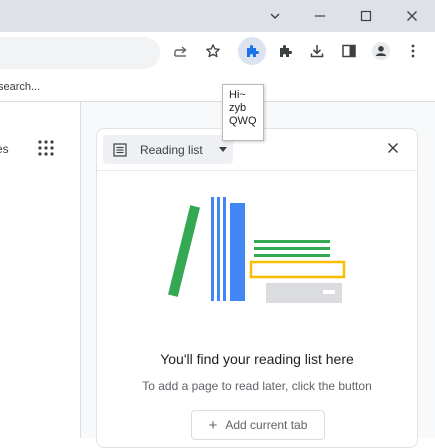 This screenshot has width=435, height=448. I want to click on browser-toolbar, so click(217, 53).